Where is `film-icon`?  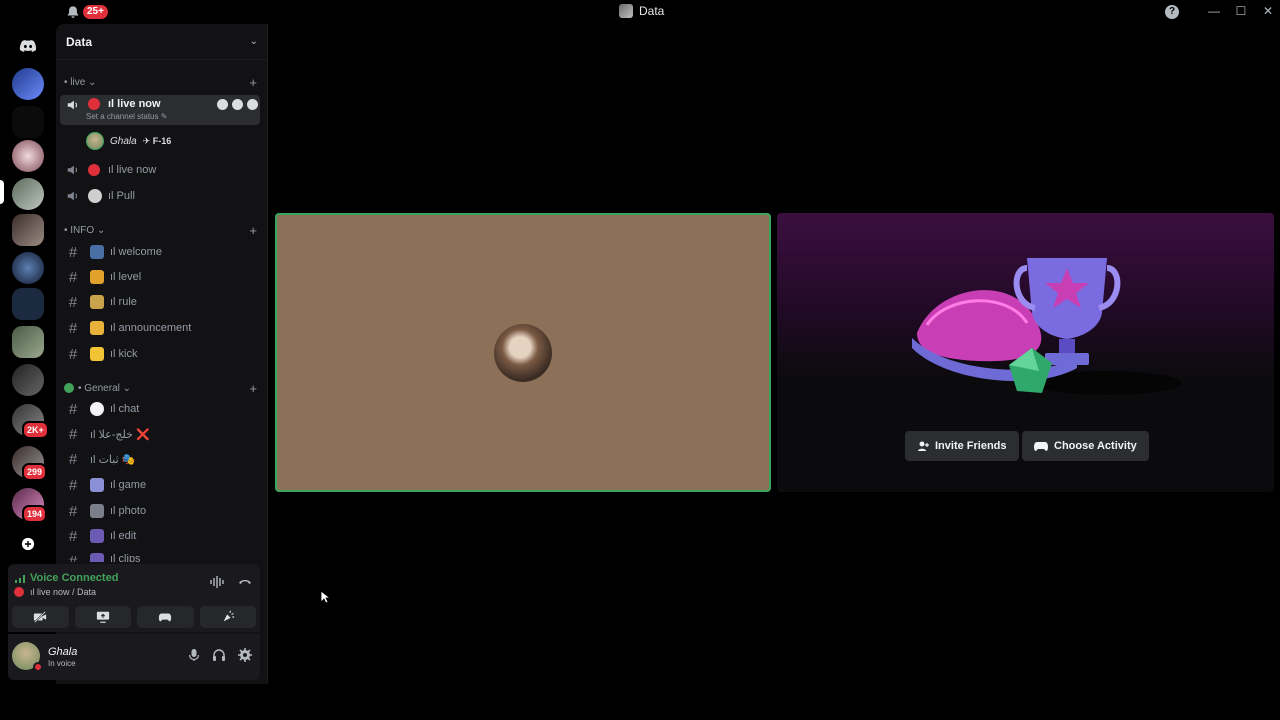 film-icon is located at coordinates (97, 536).